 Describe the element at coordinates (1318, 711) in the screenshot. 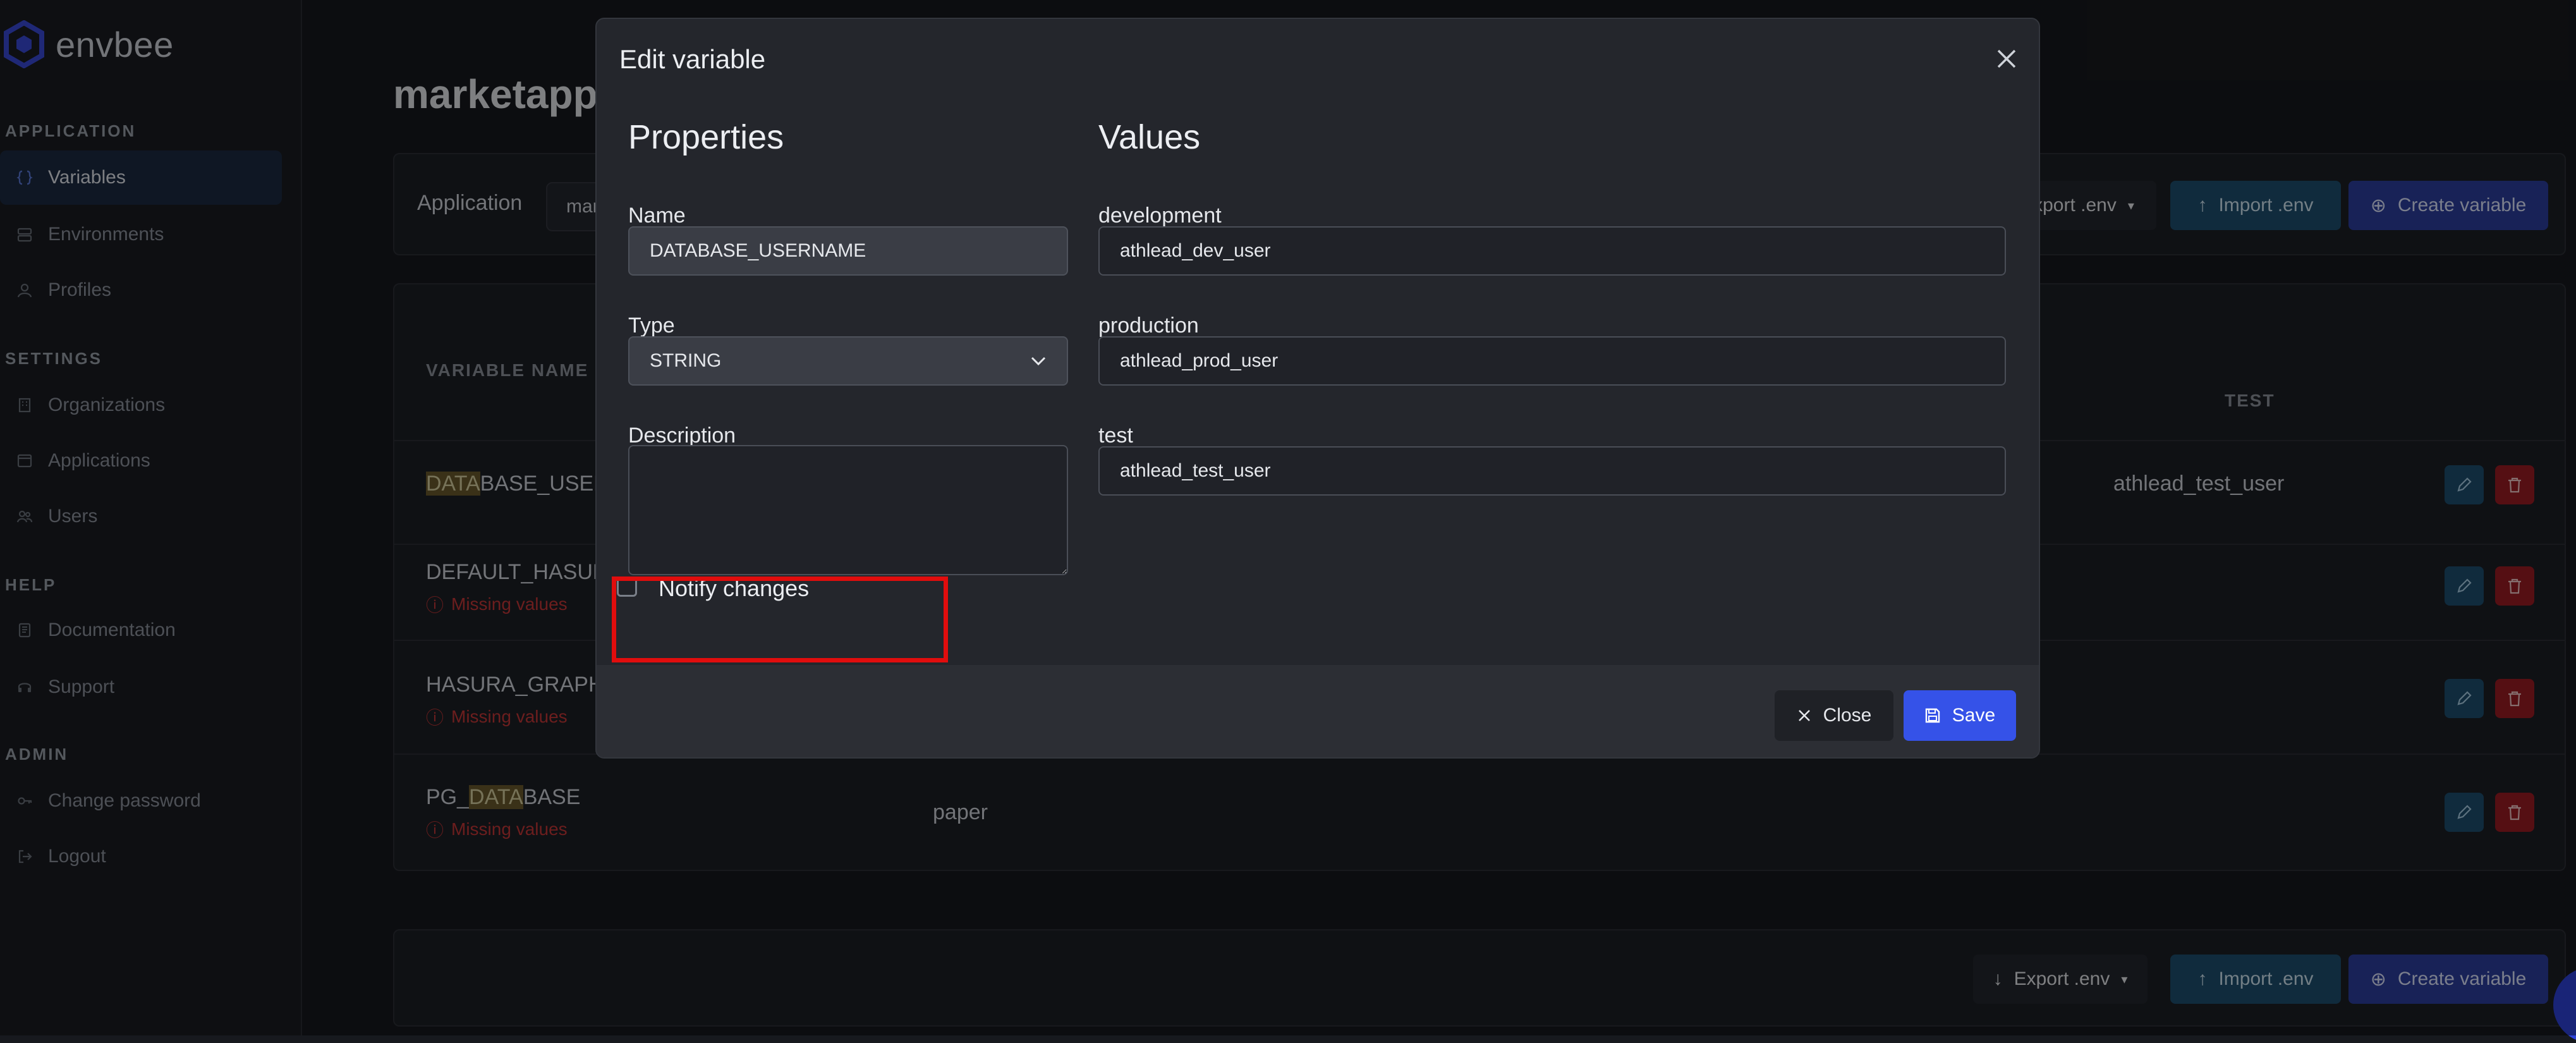

I see `modal-footer: Close Save` at that location.